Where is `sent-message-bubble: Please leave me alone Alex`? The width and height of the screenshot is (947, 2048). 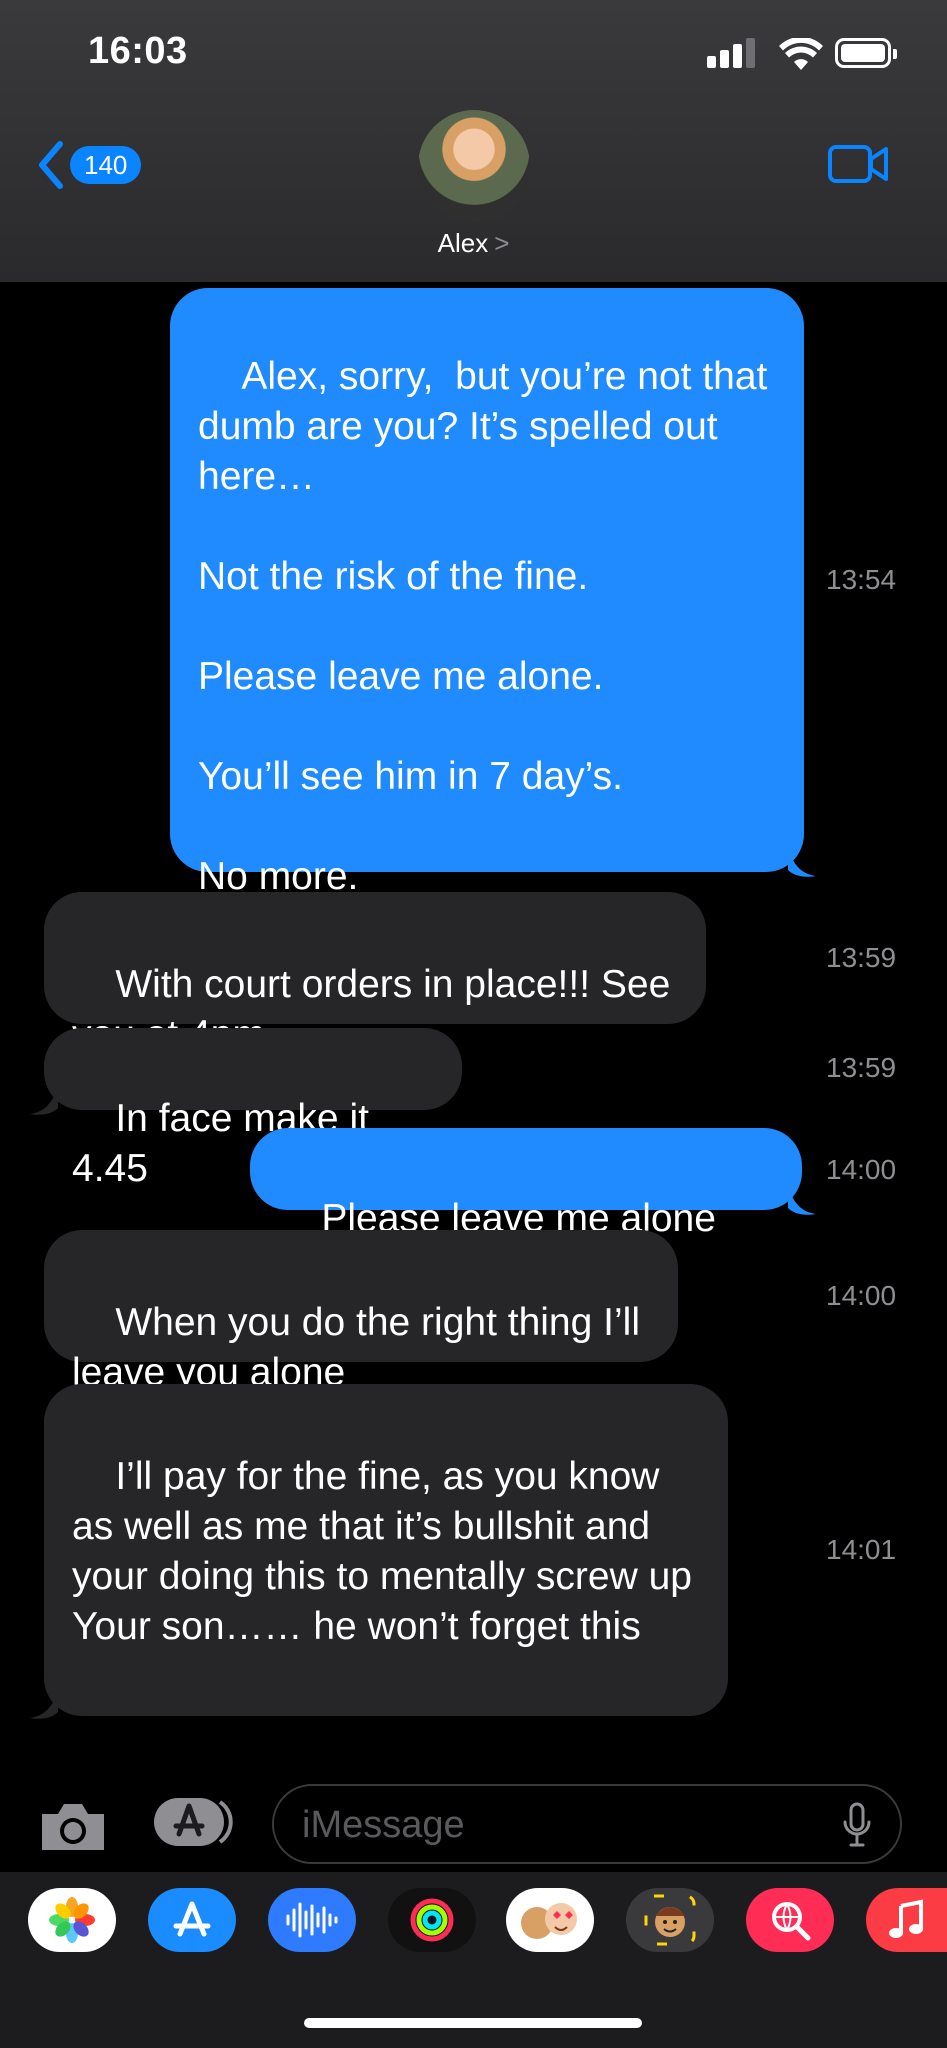
sent-message-bubble: Please leave me alone Alex is located at coordinates (526, 1209).